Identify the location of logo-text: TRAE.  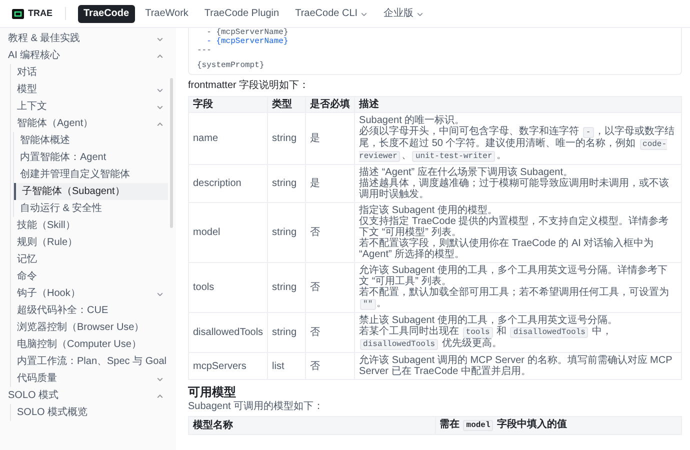
(40, 13).